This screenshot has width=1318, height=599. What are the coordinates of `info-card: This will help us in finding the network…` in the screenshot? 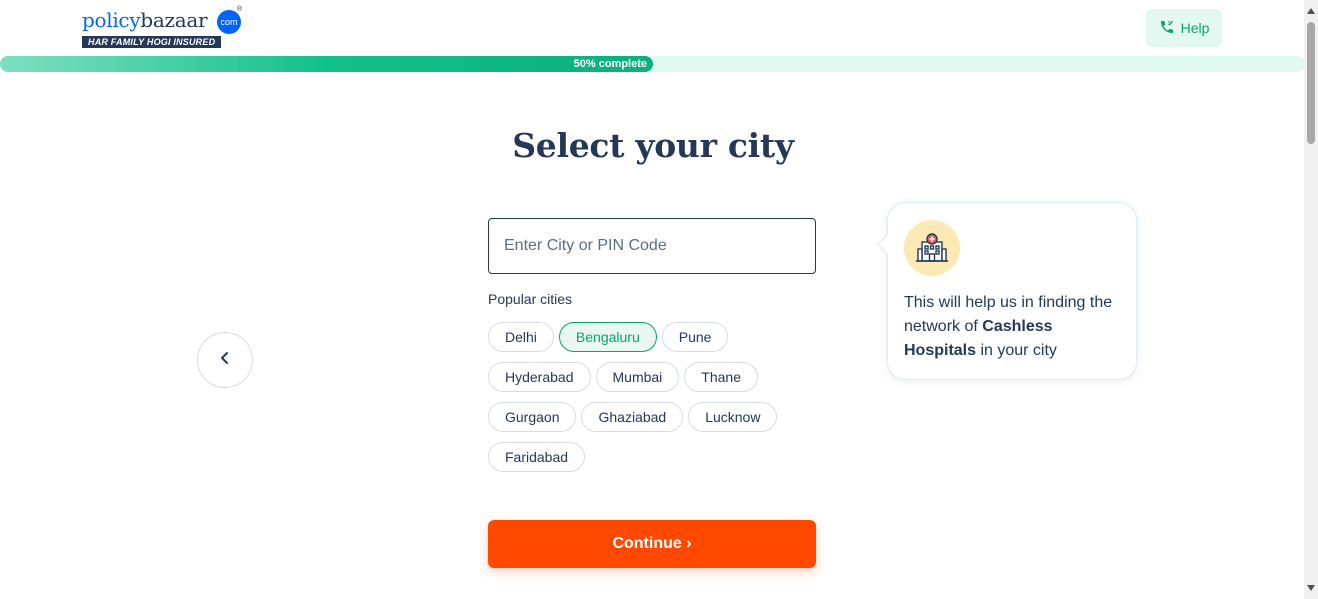 It's located at (1012, 291).